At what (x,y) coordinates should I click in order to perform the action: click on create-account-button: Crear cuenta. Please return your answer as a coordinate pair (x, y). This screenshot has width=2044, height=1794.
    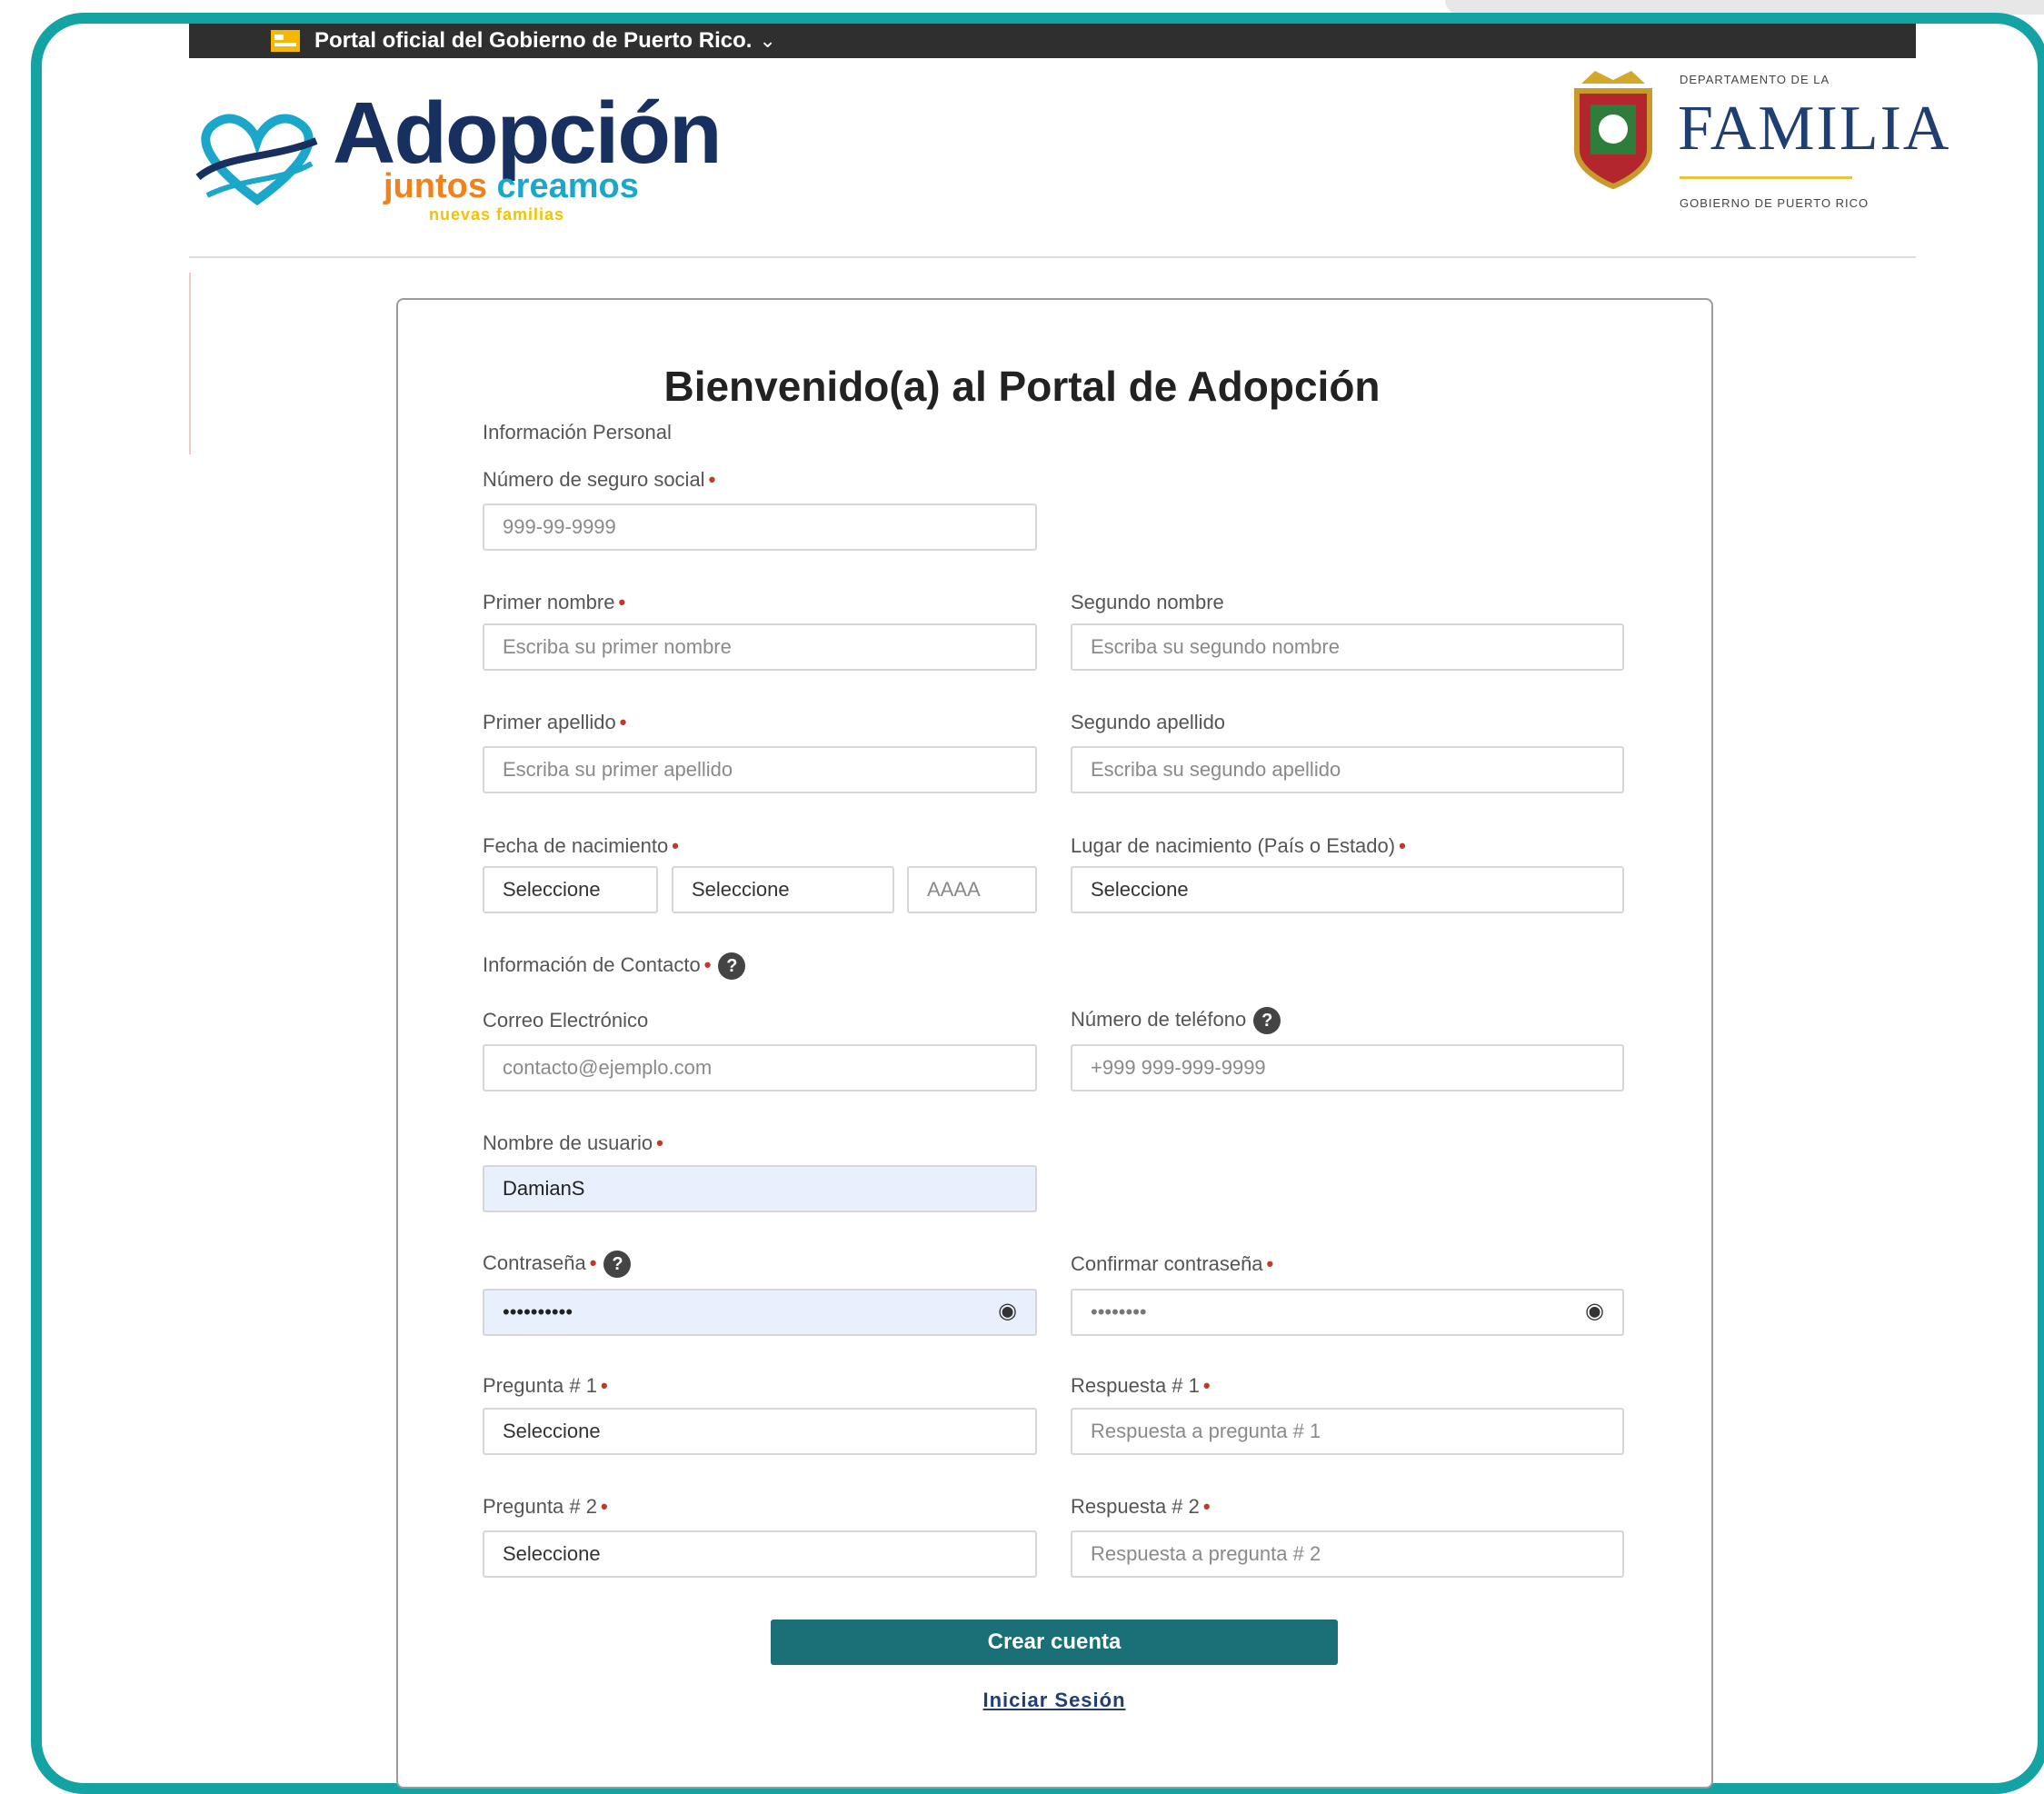
    Looking at the image, I should click on (1055, 1642).